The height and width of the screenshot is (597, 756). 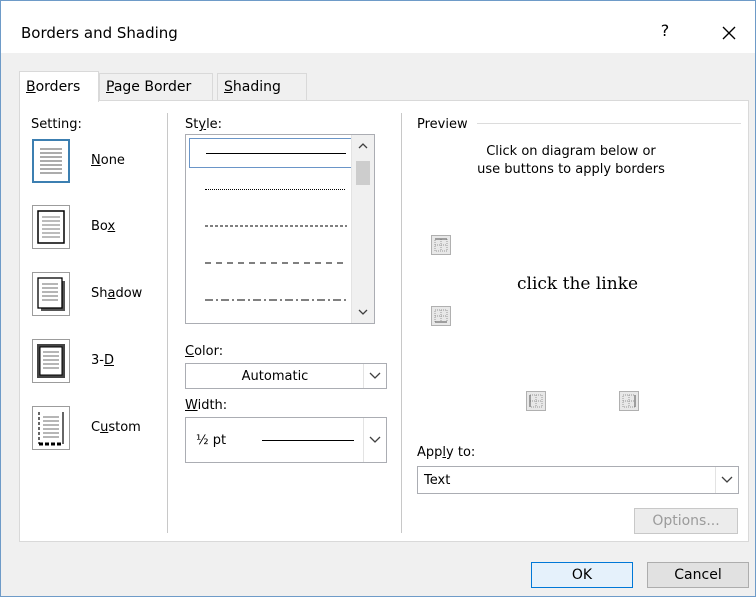 What do you see at coordinates (206, 405) in the screenshot?
I see `width-heading: Width:` at bounding box center [206, 405].